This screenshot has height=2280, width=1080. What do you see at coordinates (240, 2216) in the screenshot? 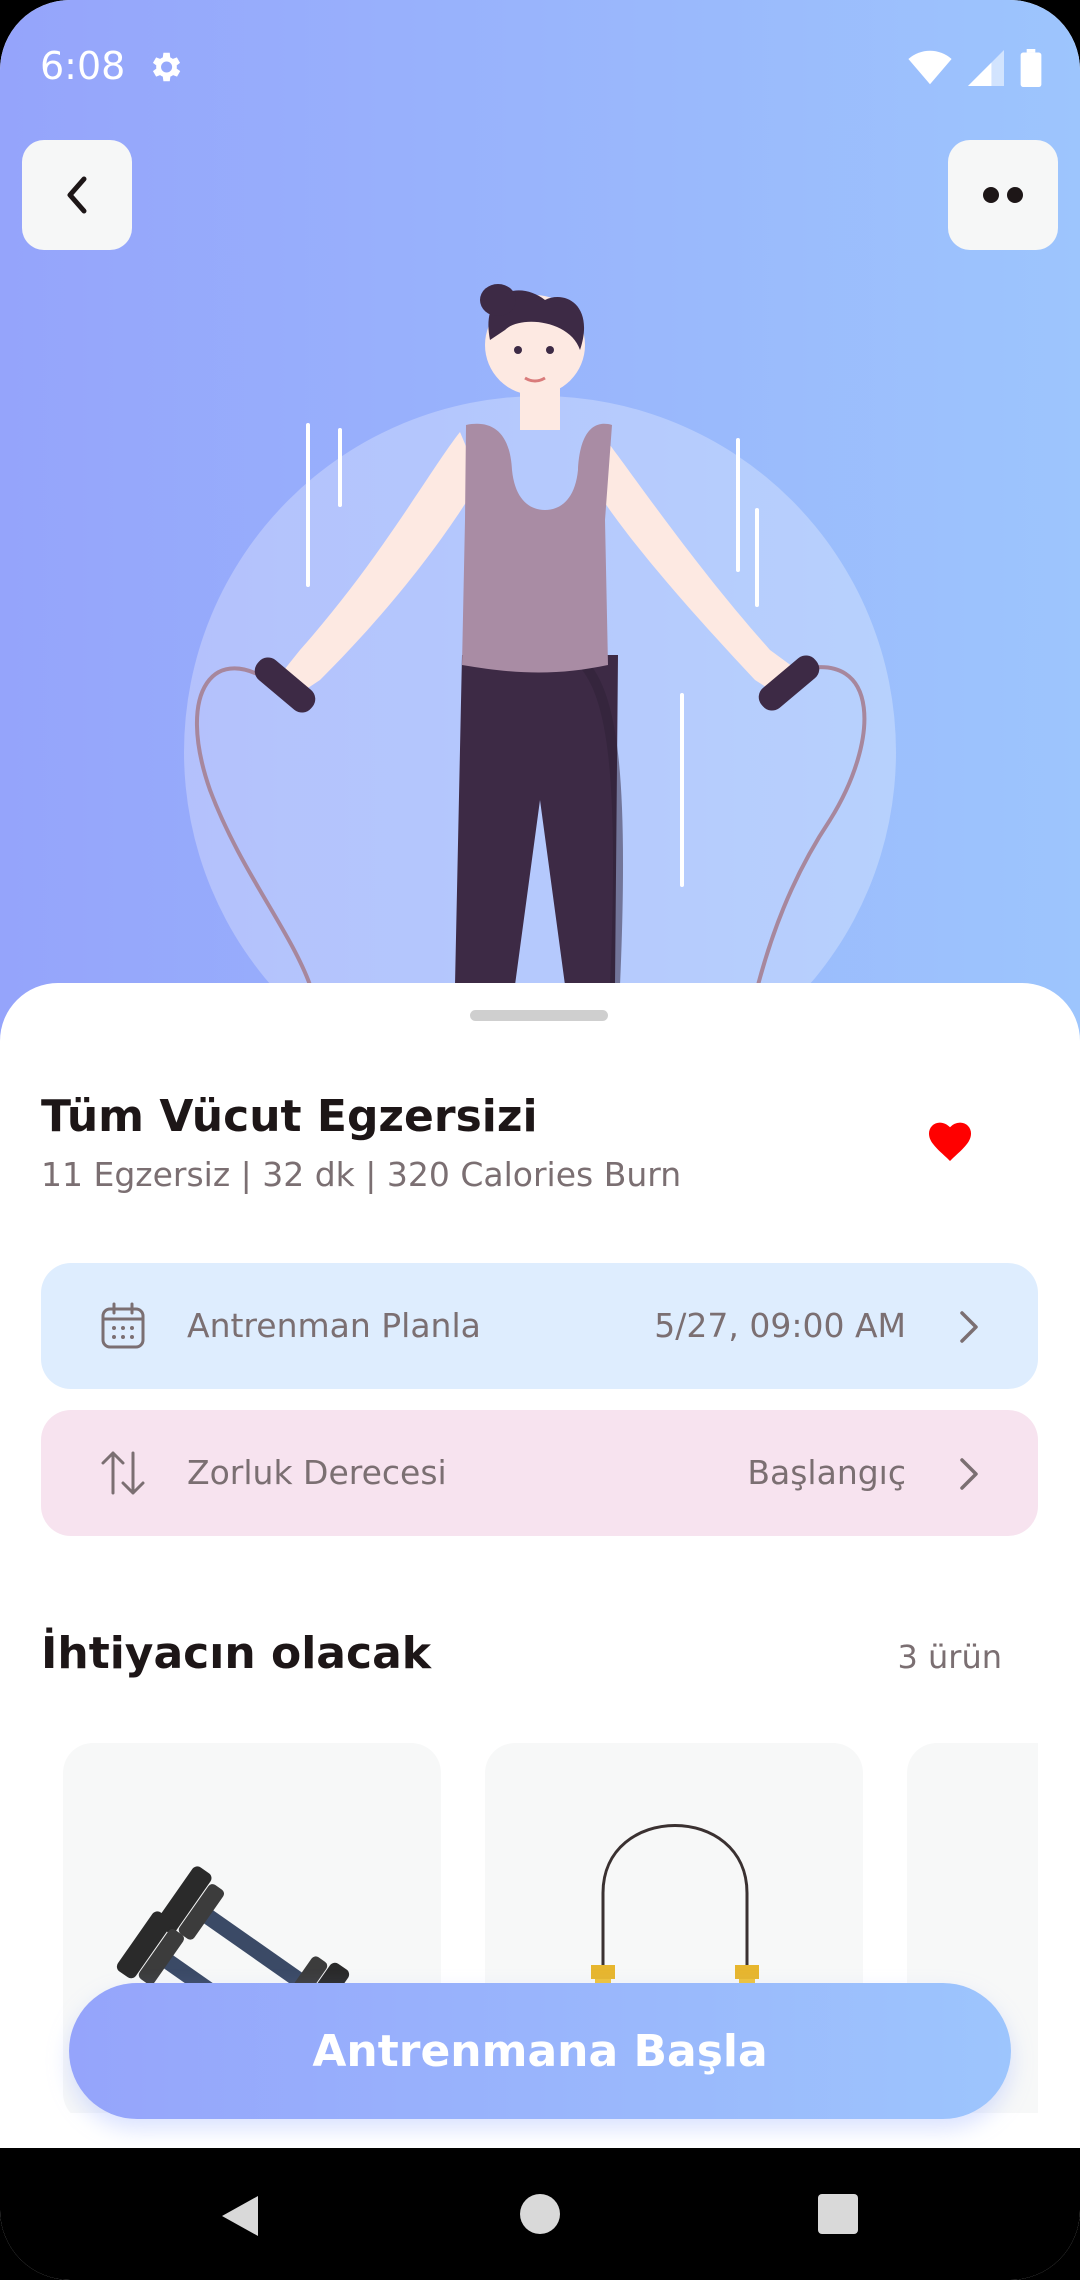
I see `nav-back-icon` at bounding box center [240, 2216].